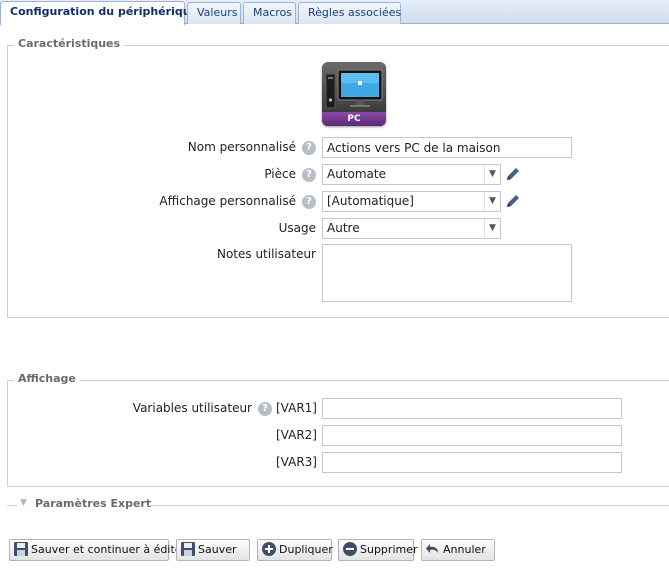 The image size is (669, 571). Describe the element at coordinates (47, 378) in the screenshot. I see `affichage-legend: Affichage` at that location.